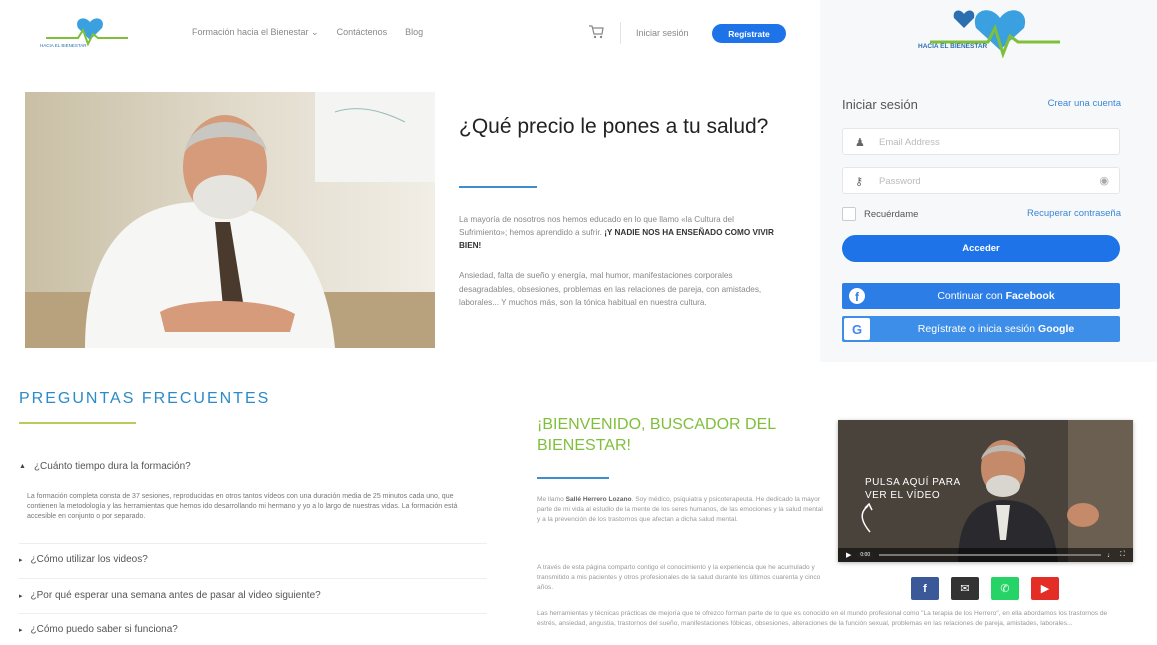  What do you see at coordinates (112, 466) in the screenshot?
I see `faq-question: ¿Cuánto tiempo dura la formación?` at bounding box center [112, 466].